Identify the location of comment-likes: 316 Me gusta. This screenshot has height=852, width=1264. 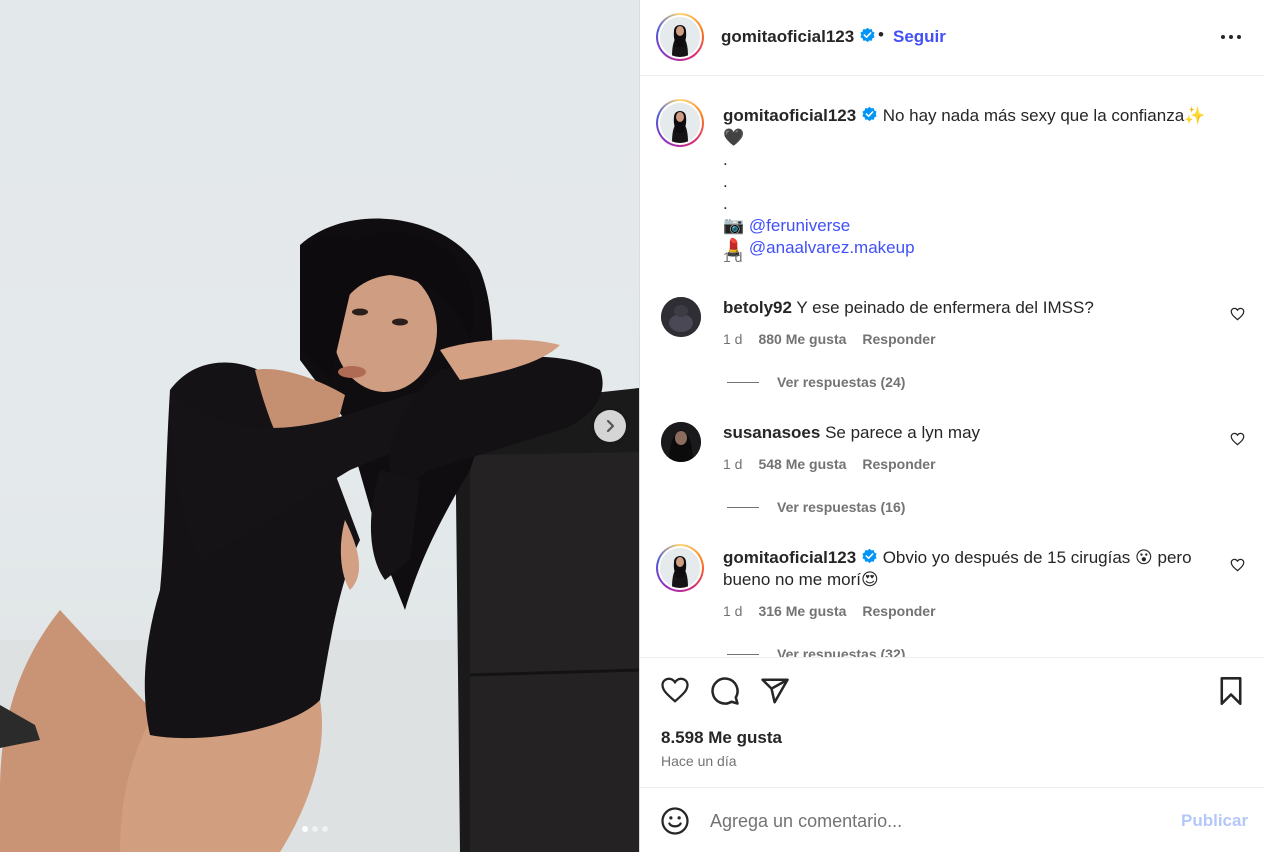
(802, 611).